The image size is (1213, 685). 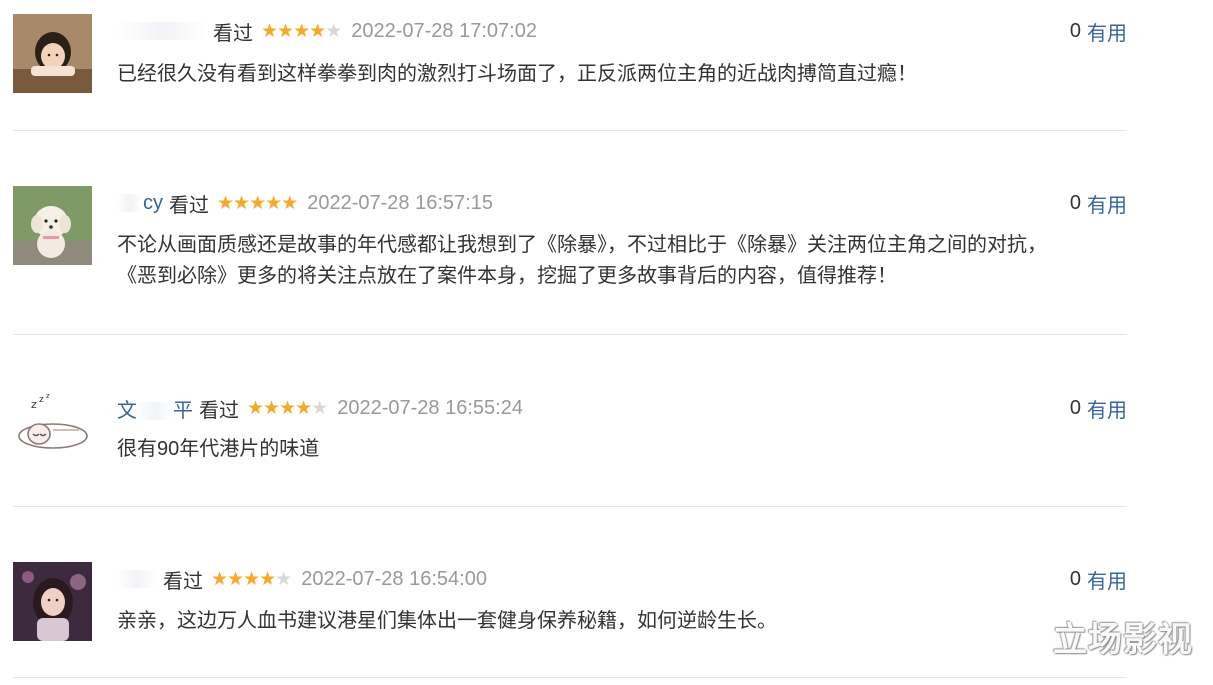 What do you see at coordinates (507, 276) in the screenshot?
I see `review-content-line: 《恶到必除》更多的将关注点放在了案件本身，挖掘了更多故事背后的内容，值得推荐！` at bounding box center [507, 276].